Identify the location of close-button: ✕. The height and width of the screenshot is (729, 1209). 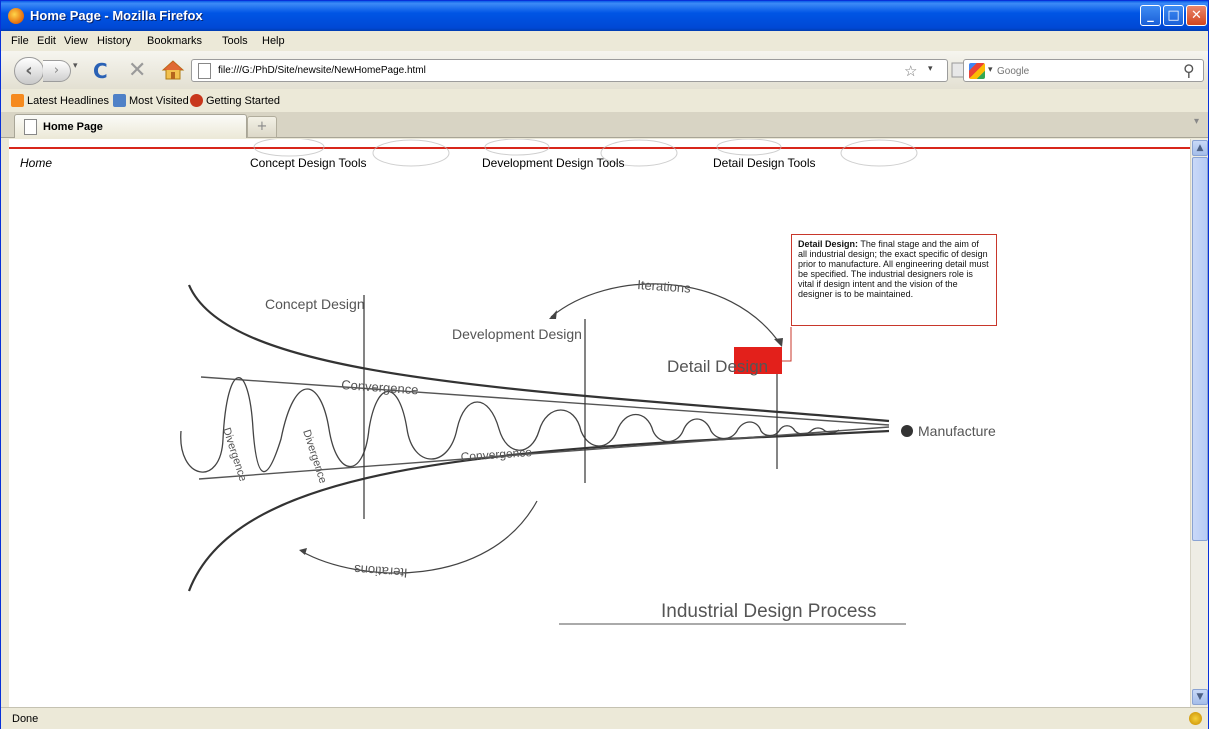
(1196, 15).